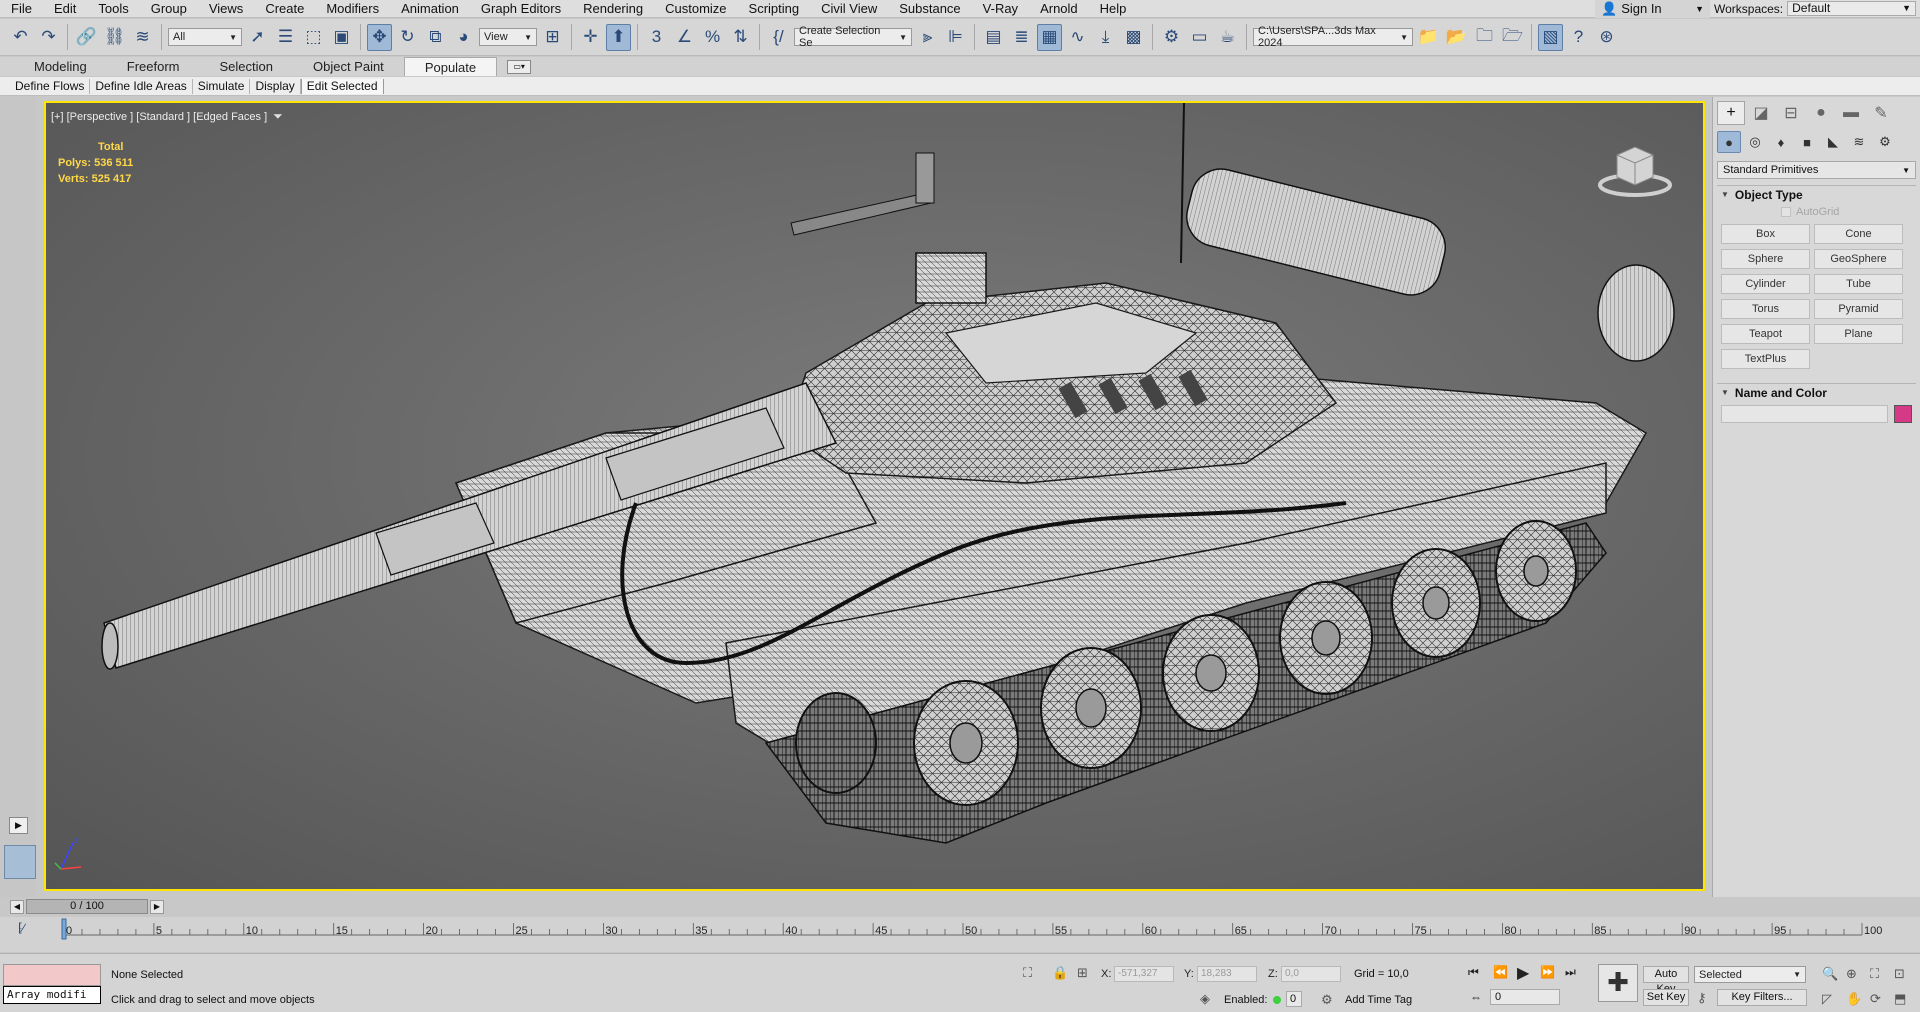 This screenshot has width=1920, height=1012. I want to click on pyramid-button: Pyramid, so click(1858, 309).